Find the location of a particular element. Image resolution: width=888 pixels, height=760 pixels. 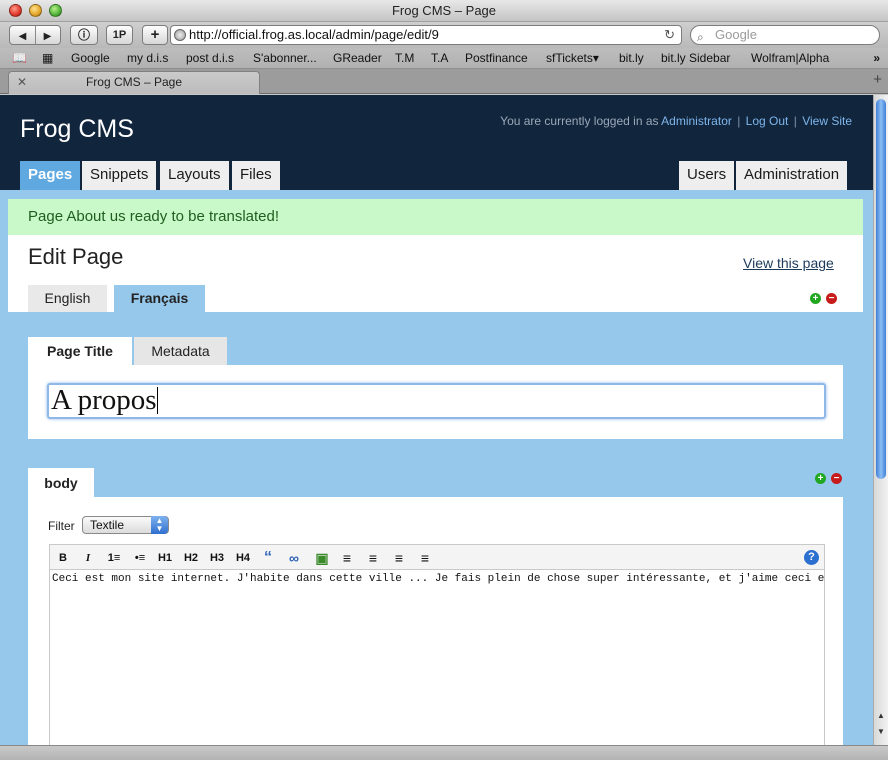

filter-select: Textile ▲ ▼ is located at coordinates (125, 525).